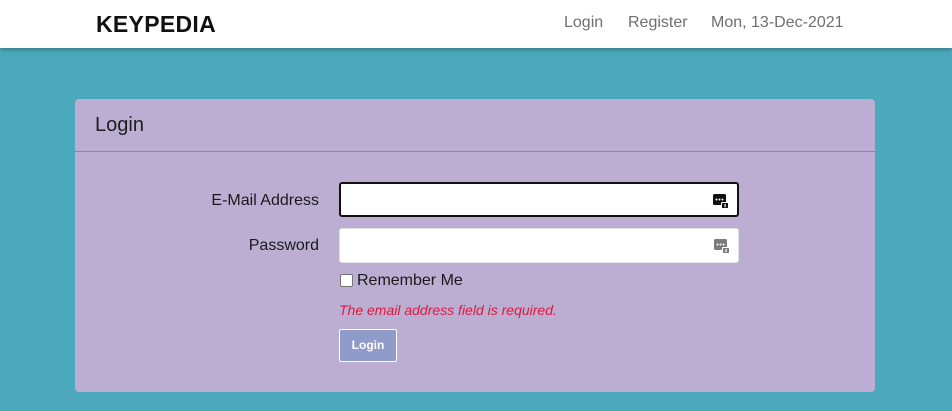  I want to click on password-field, so click(539, 245).